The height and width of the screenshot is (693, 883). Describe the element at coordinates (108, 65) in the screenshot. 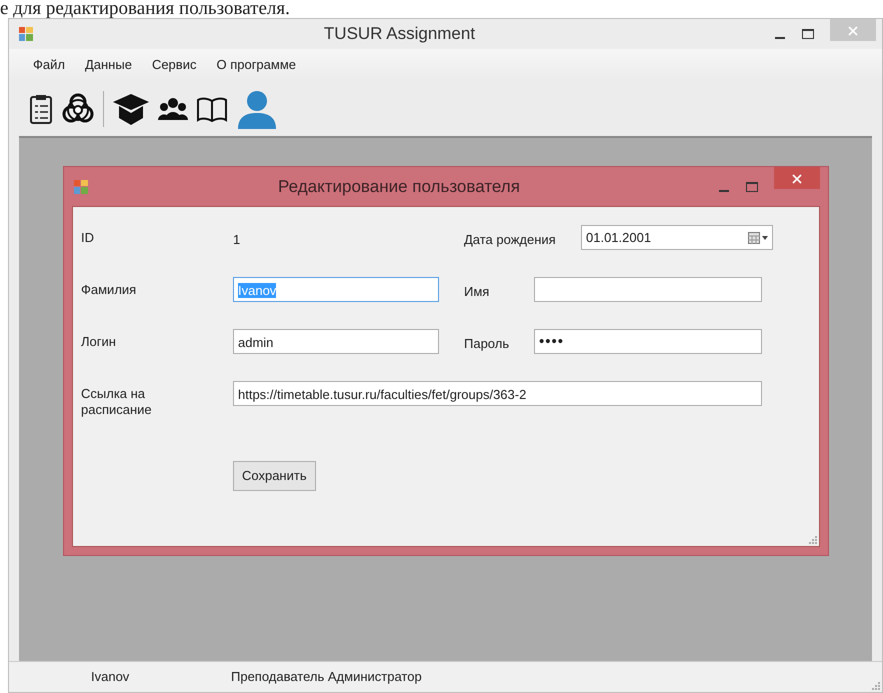

I see `menu-item: Данные` at that location.